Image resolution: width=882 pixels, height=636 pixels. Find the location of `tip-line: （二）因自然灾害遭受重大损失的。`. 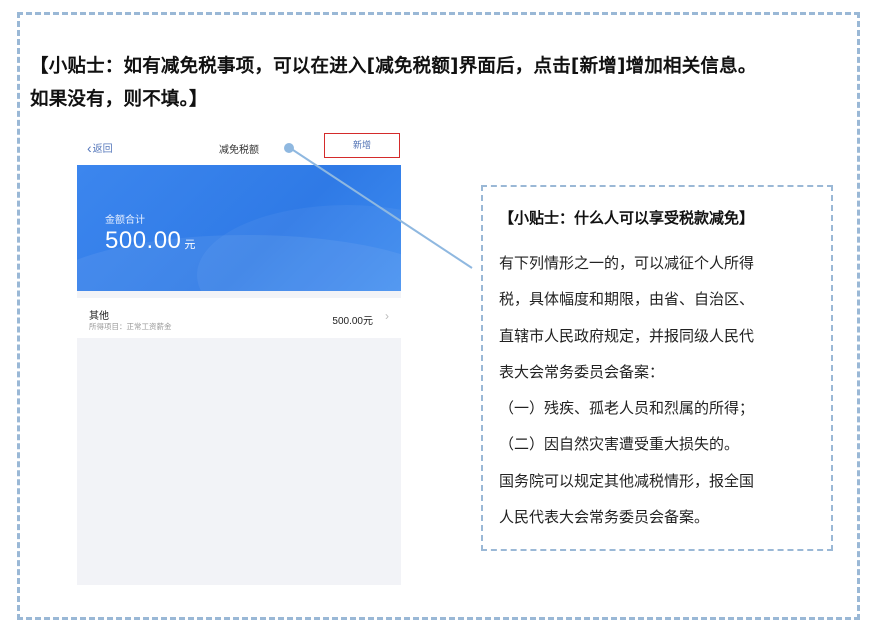

tip-line: （二）因自然灾害遭受重大损失的。 is located at coordinates (619, 444).